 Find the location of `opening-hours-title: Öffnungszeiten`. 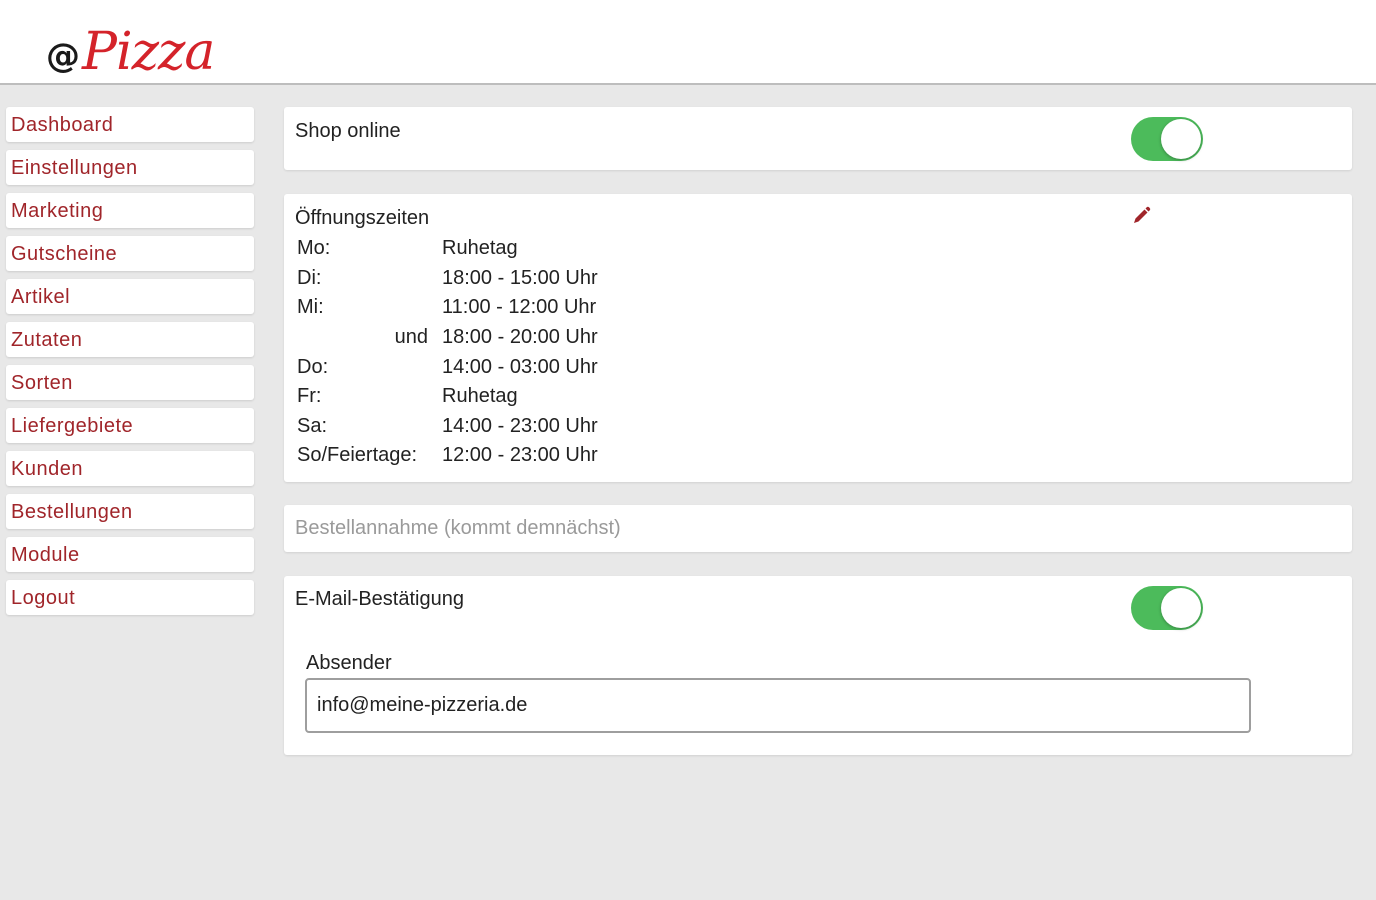

opening-hours-title: Öffnungszeiten is located at coordinates (362, 218).